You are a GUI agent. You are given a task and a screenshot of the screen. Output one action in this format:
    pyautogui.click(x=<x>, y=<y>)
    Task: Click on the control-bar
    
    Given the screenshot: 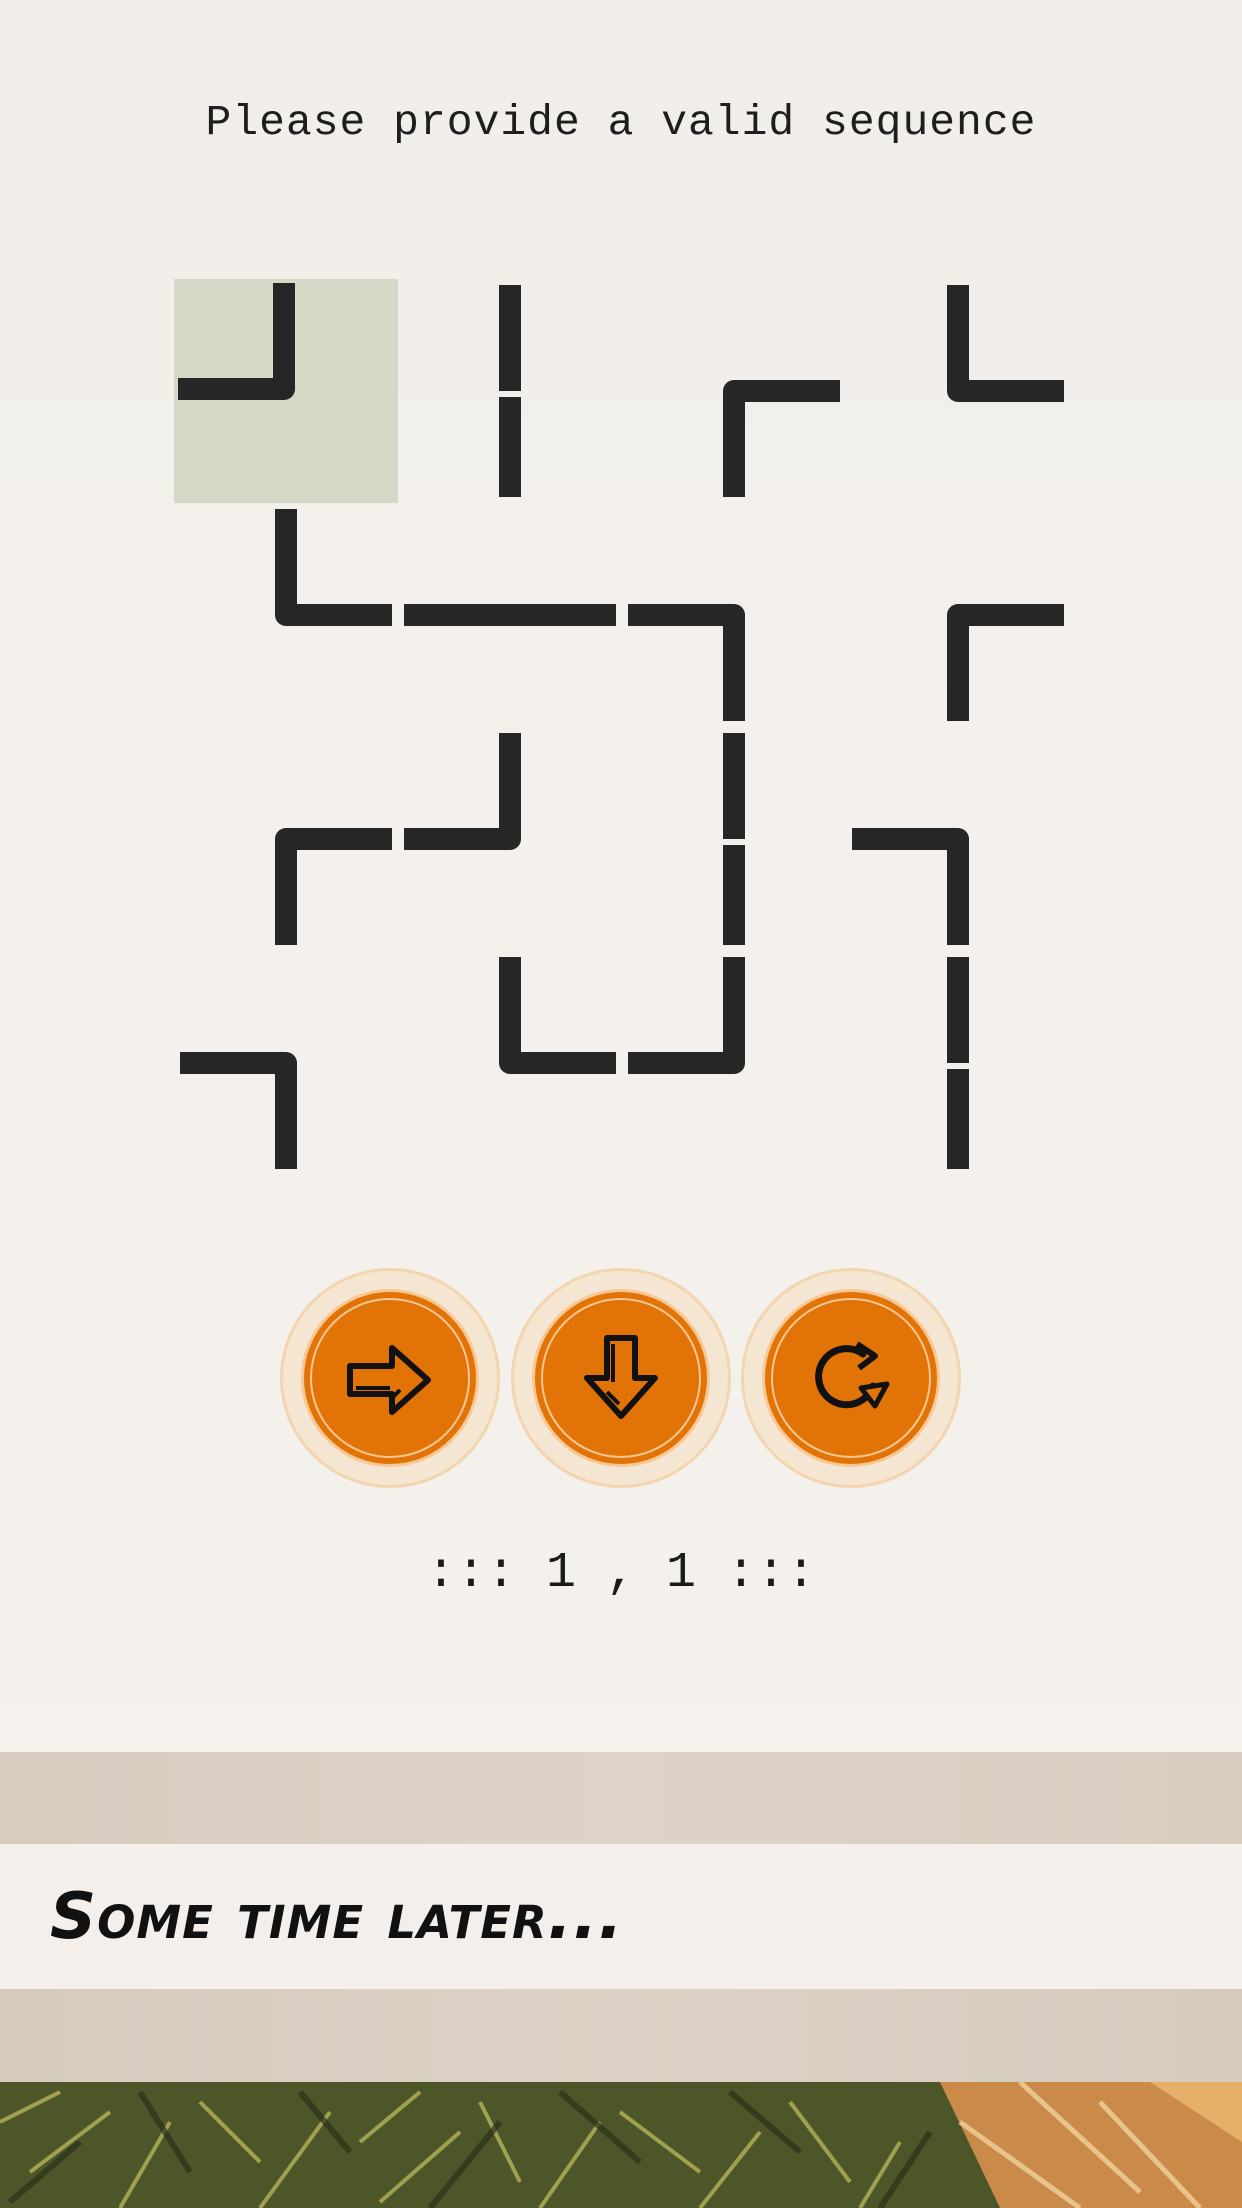 What is the action you would take?
    pyautogui.click(x=621, y=1378)
    